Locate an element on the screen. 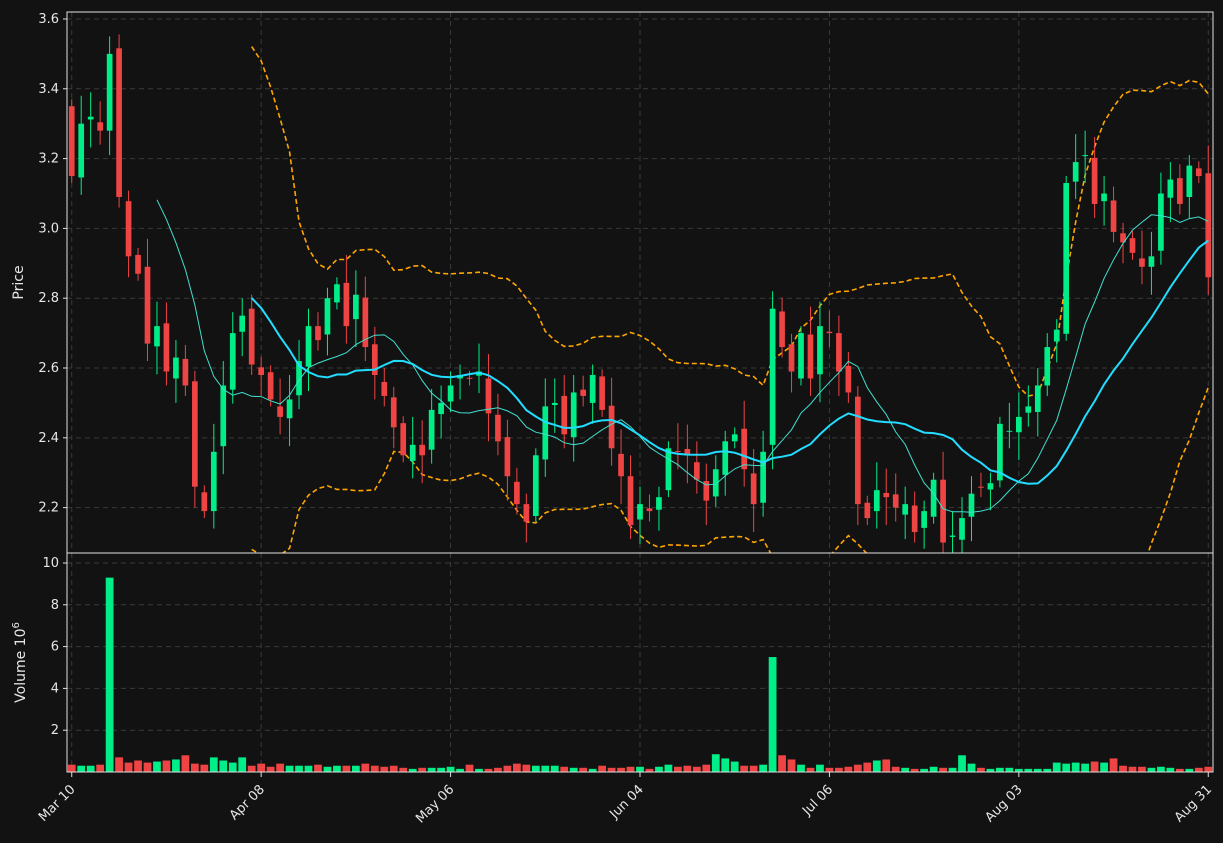  price-tick-label: 2.6 is located at coordinates (48, 368).